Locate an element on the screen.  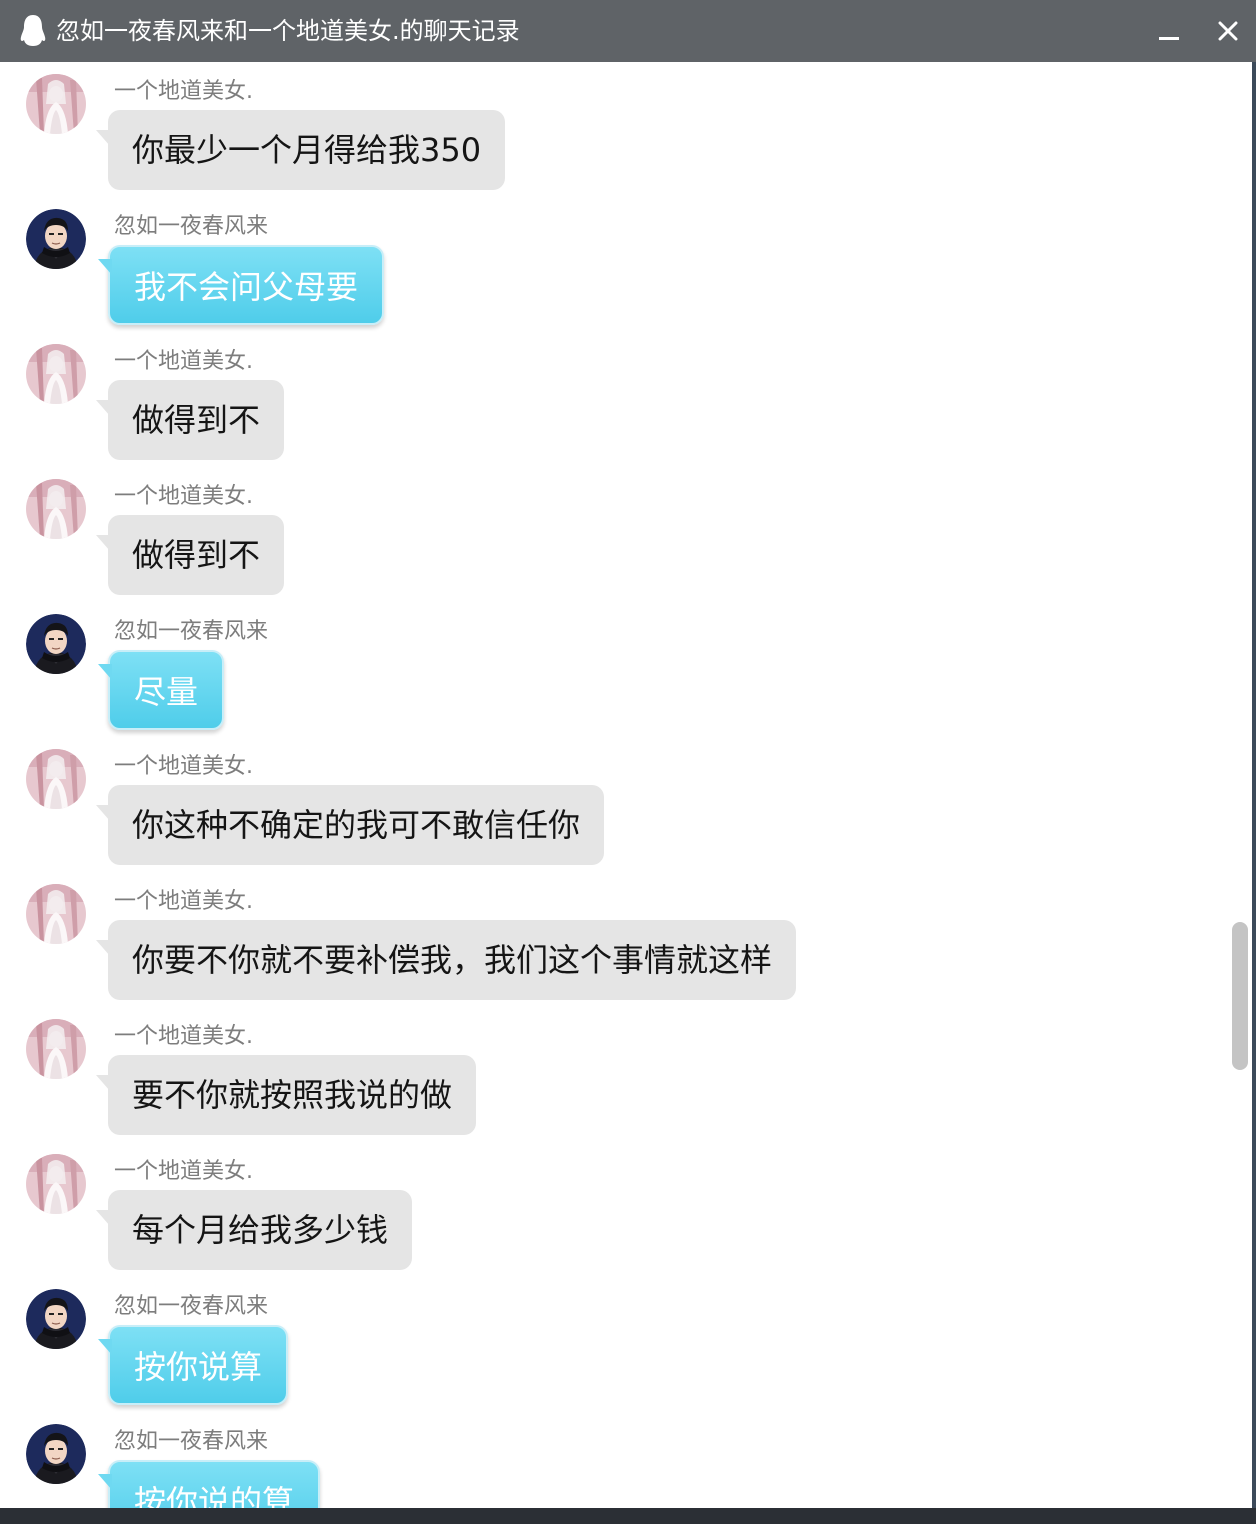
message-item: 忽如一夜春风来 我不会问父母要 is located at coordinates (602, 264).